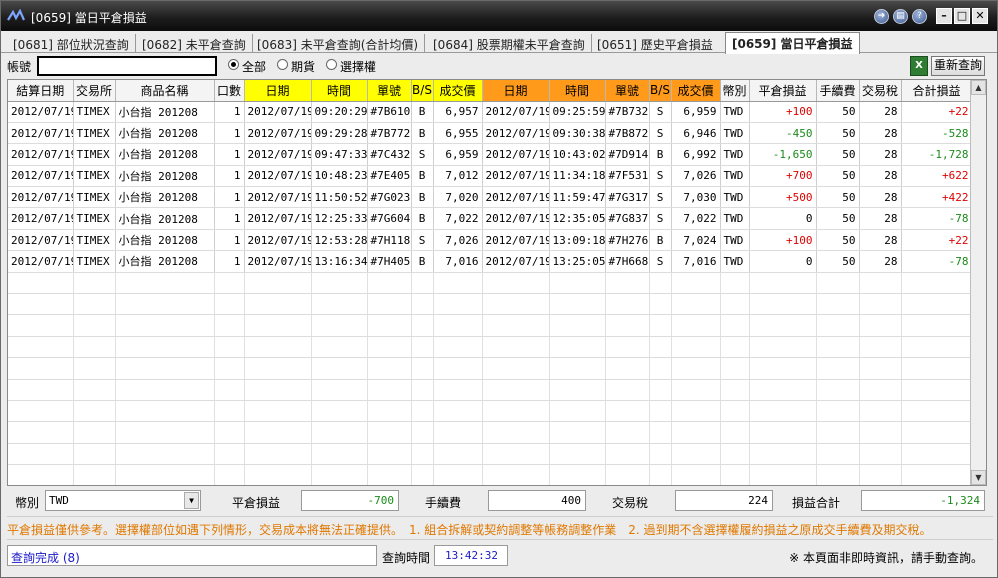  What do you see at coordinates (900, 16) in the screenshot?
I see `print-icon: ▤` at bounding box center [900, 16].